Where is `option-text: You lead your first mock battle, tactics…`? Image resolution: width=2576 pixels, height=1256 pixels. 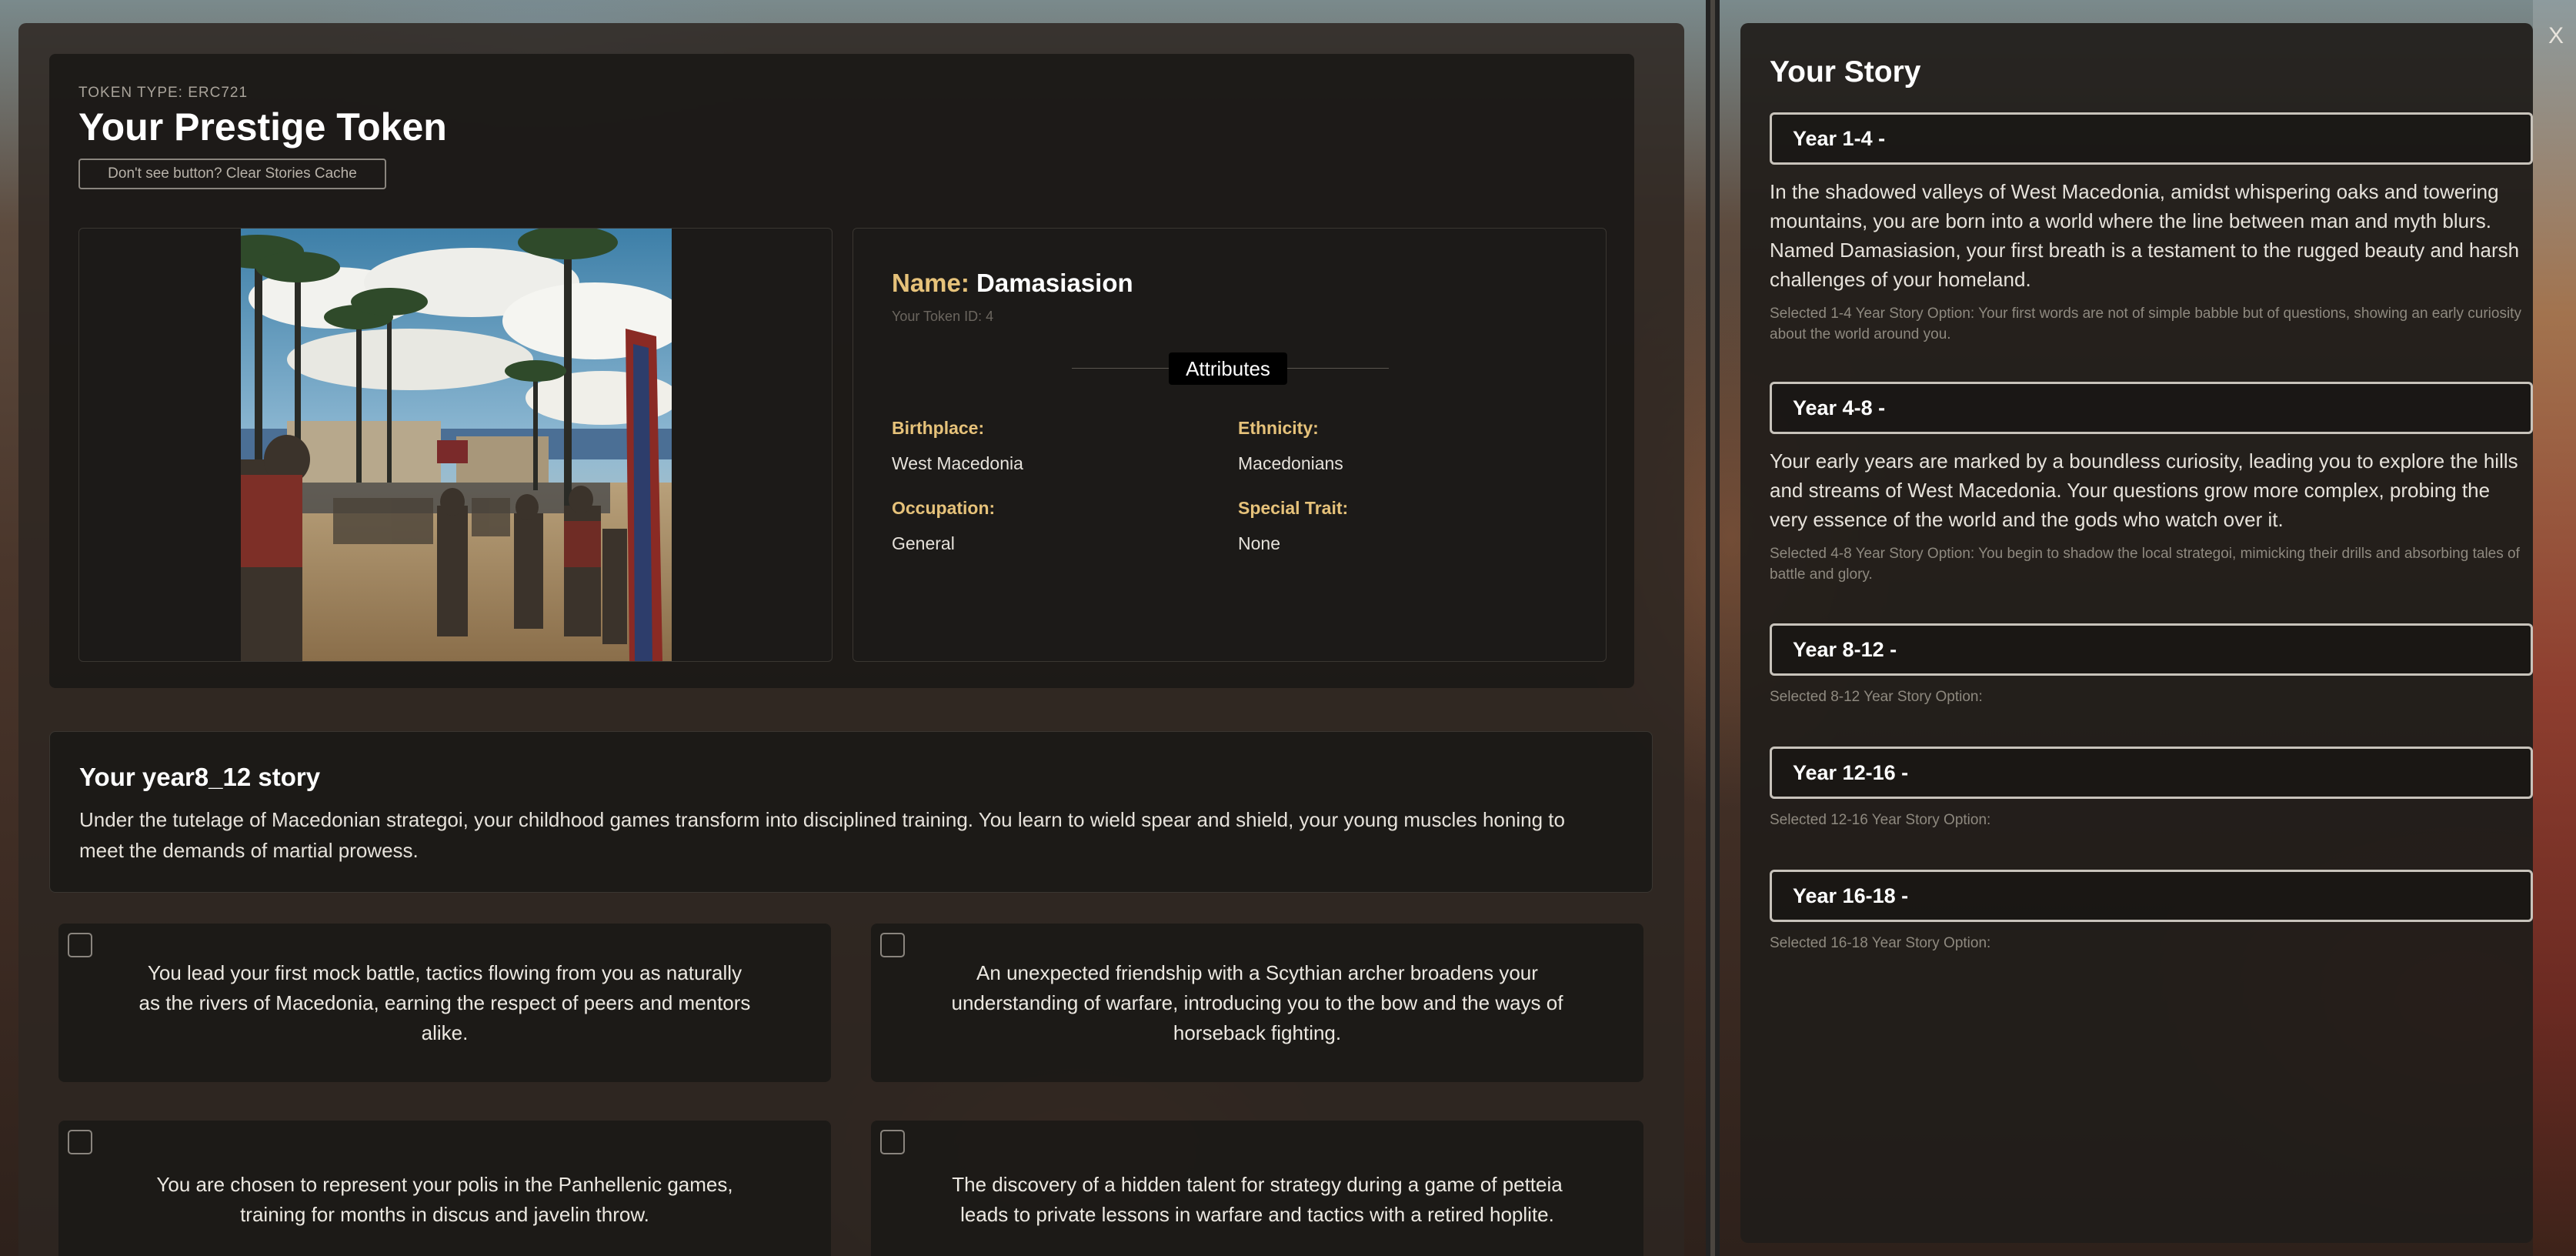
option-text: You lead your first mock battle, tactics… is located at coordinates (444, 1002).